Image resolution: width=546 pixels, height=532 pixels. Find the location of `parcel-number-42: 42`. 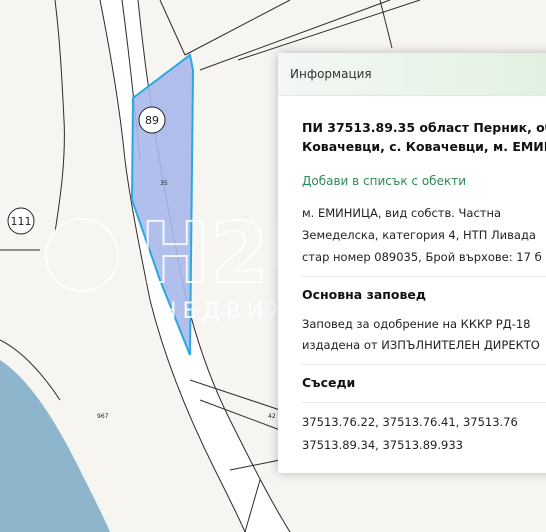

parcel-number-42: 42 is located at coordinates (272, 416).